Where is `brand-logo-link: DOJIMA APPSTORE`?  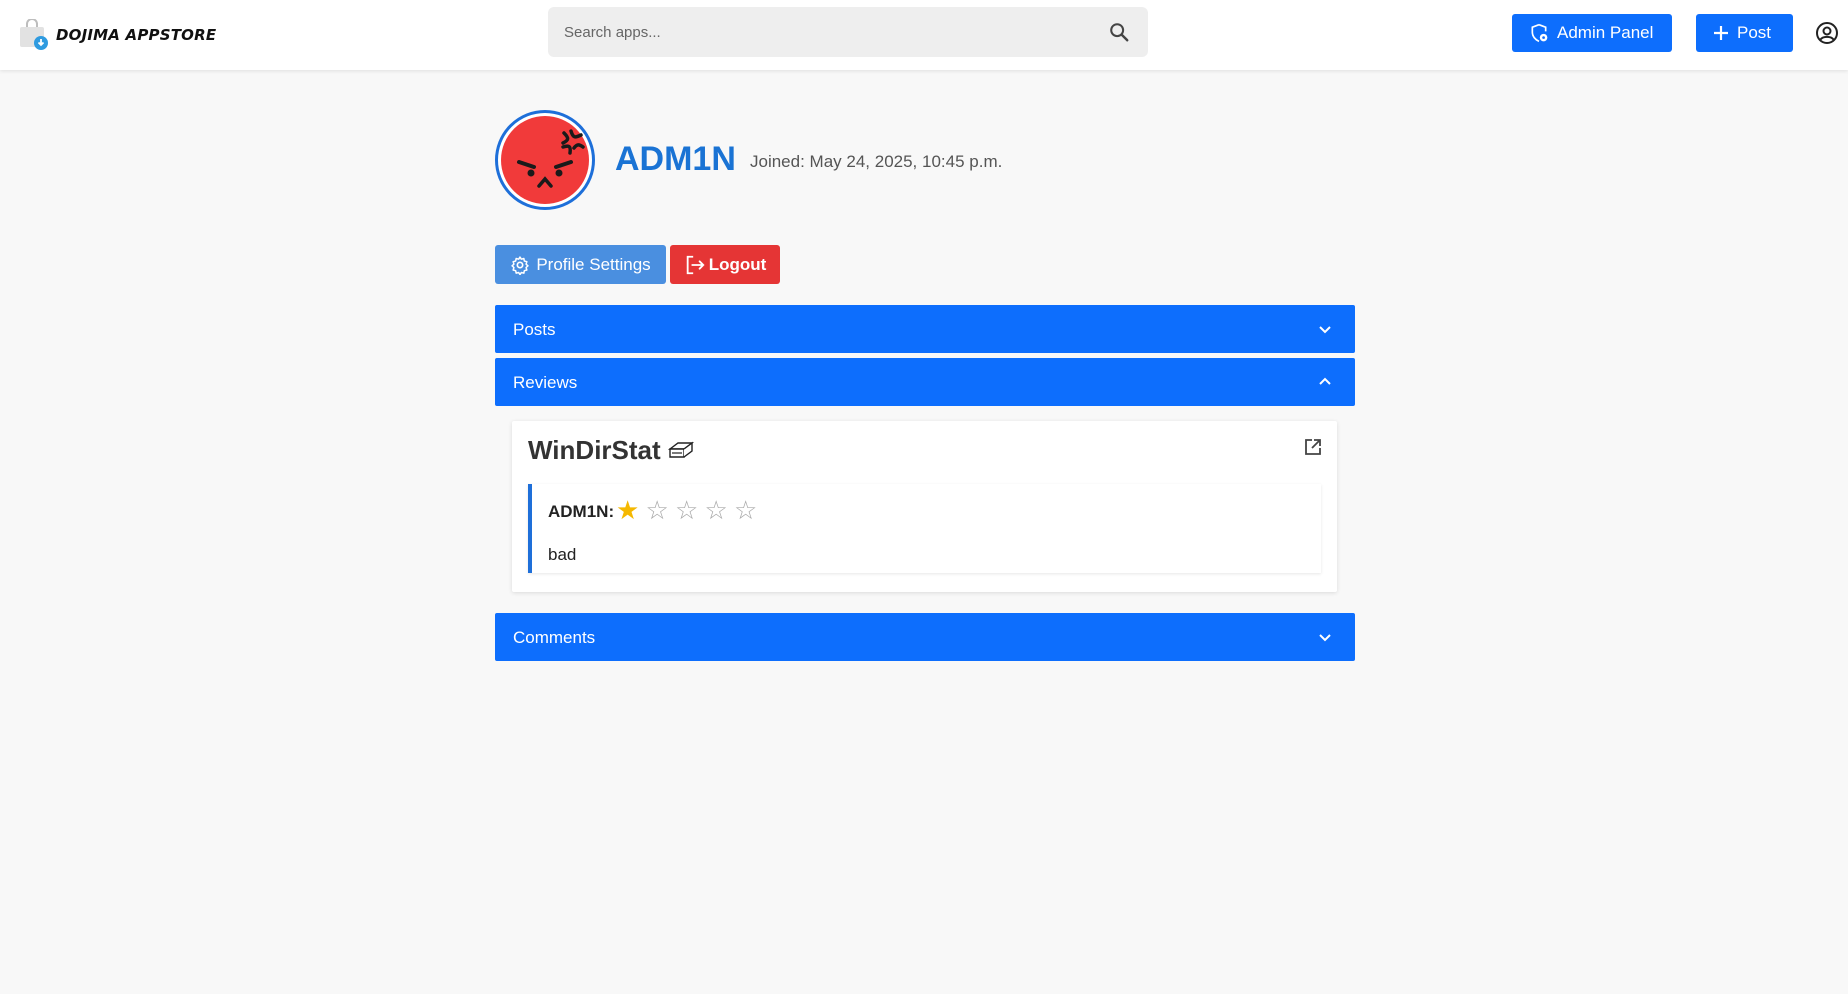
brand-logo-link: DOJIMA APPSTORE is located at coordinates (117, 34).